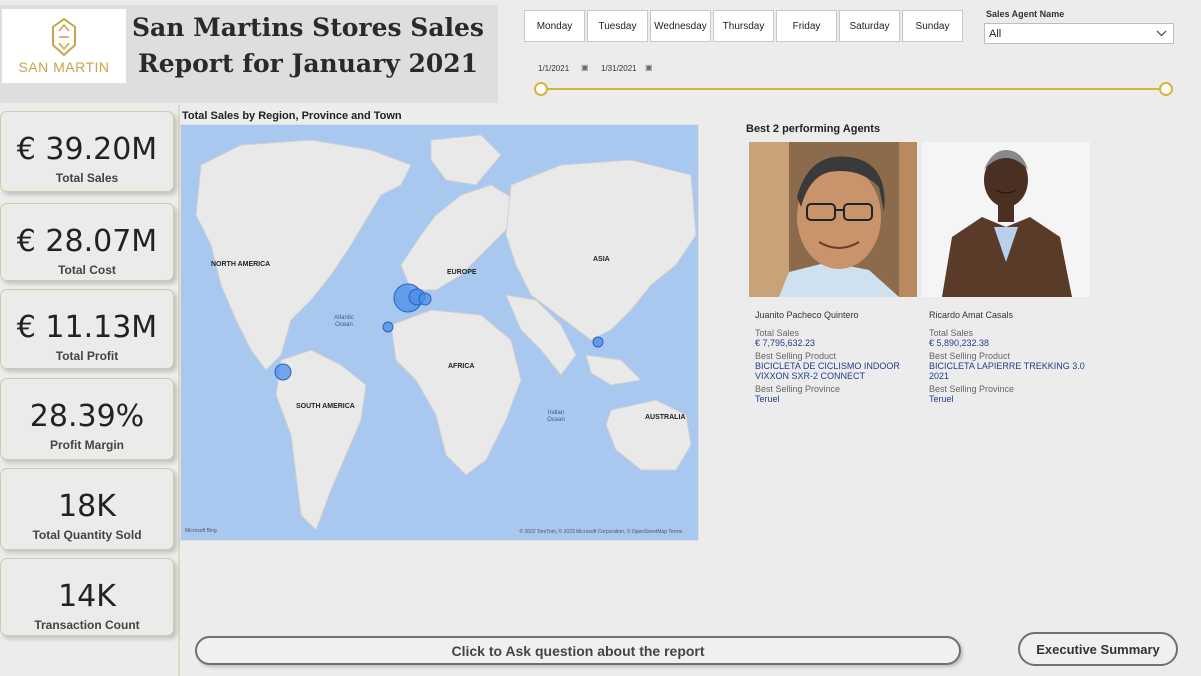 The width and height of the screenshot is (1201, 676). What do you see at coordinates (617, 26) in the screenshot?
I see `day-button-tuesday: Tuesday` at bounding box center [617, 26].